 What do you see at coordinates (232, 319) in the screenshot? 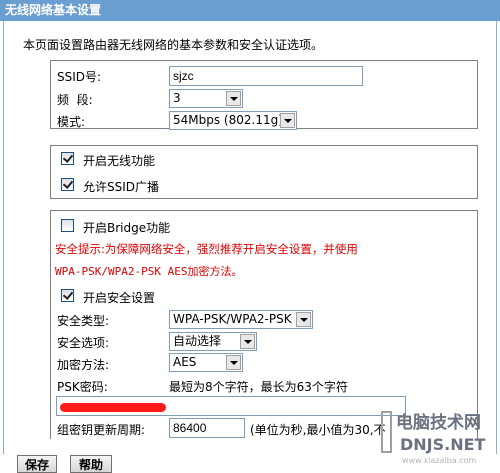
I see `security-type-value: WPA-PSK/WPA2-PSK` at bounding box center [232, 319].